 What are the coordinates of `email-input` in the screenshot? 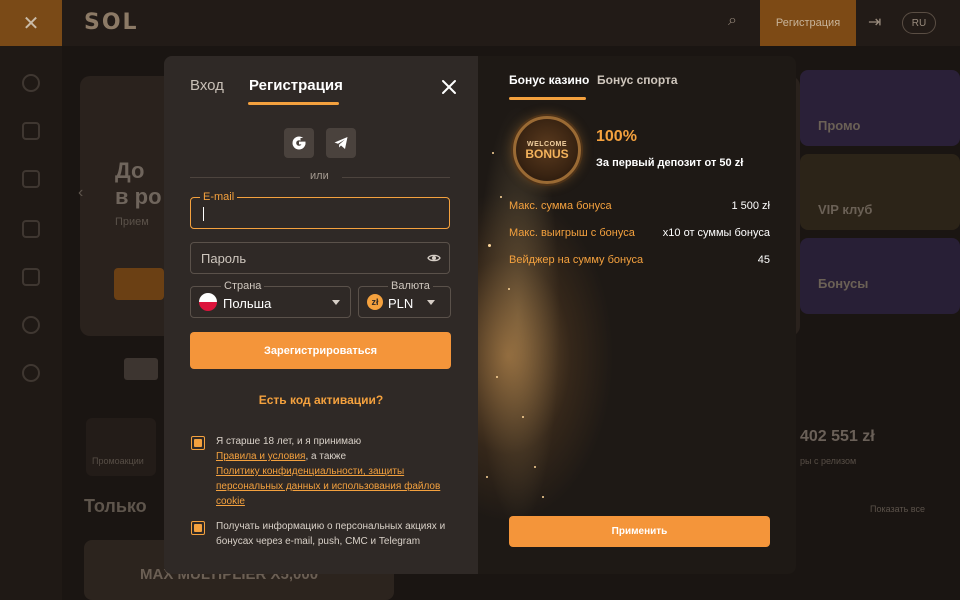 It's located at (311, 213).